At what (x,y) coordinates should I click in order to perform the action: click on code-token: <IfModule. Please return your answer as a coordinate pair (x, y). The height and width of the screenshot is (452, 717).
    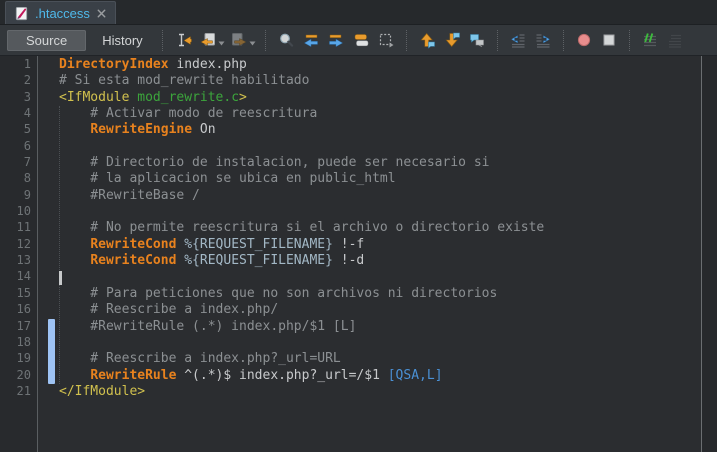
    Looking at the image, I should click on (98, 97).